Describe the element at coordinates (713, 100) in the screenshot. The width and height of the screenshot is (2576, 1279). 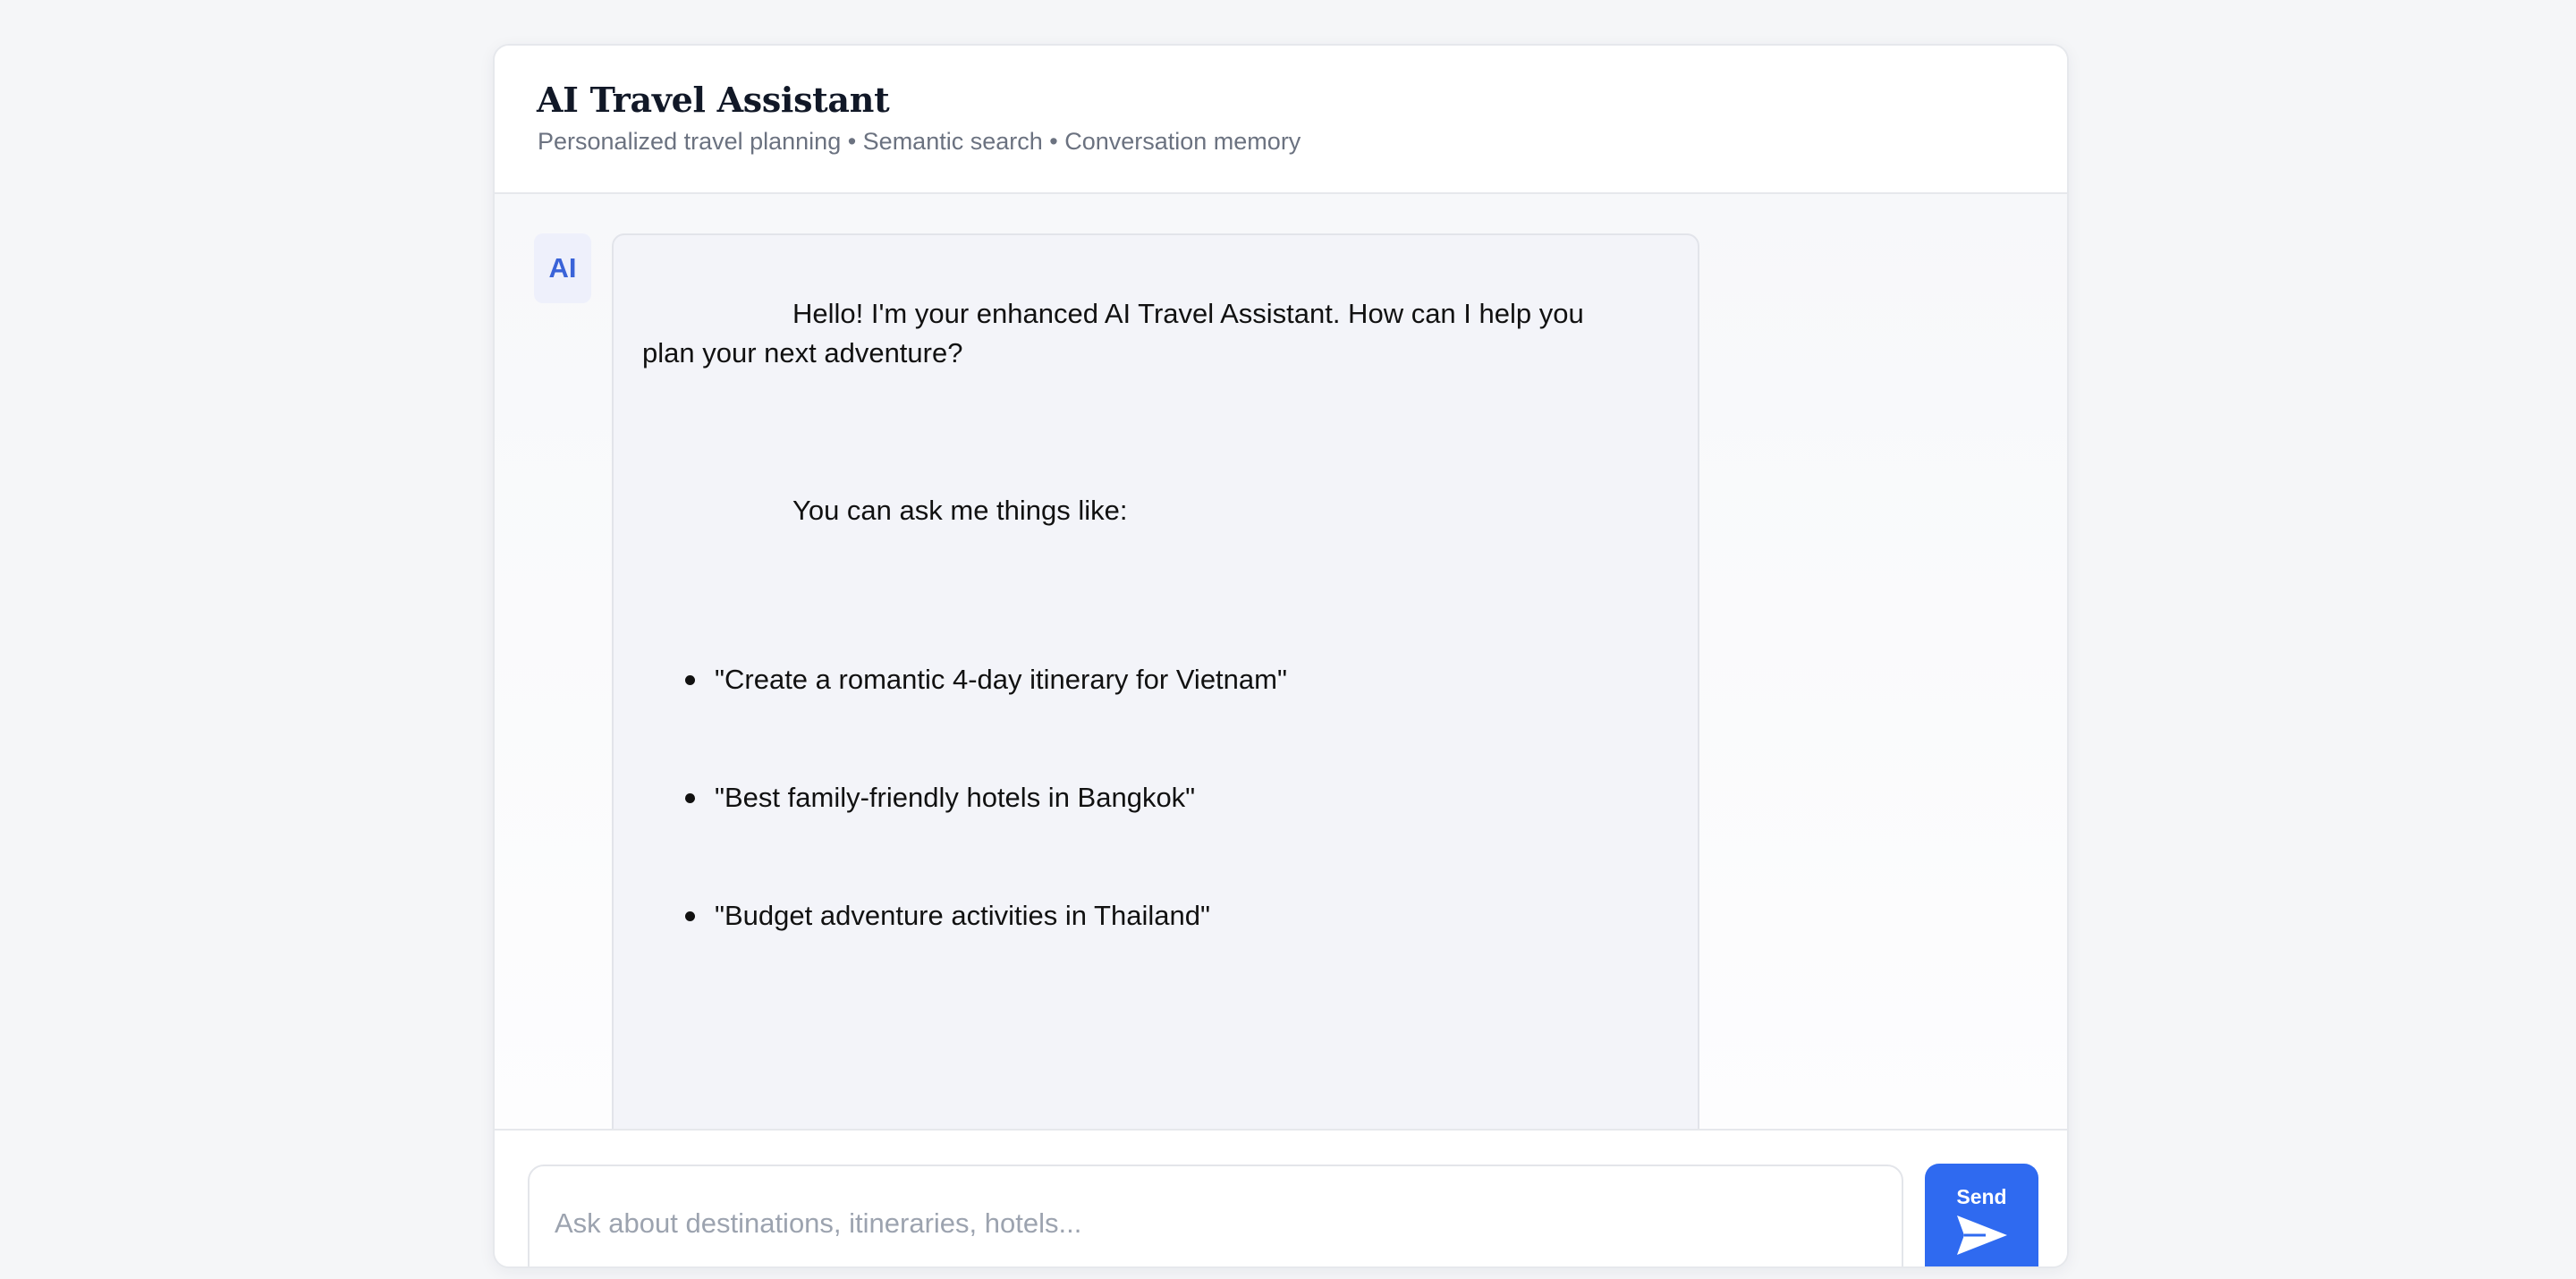
I see `page-title: AI Travel Assistant` at that location.